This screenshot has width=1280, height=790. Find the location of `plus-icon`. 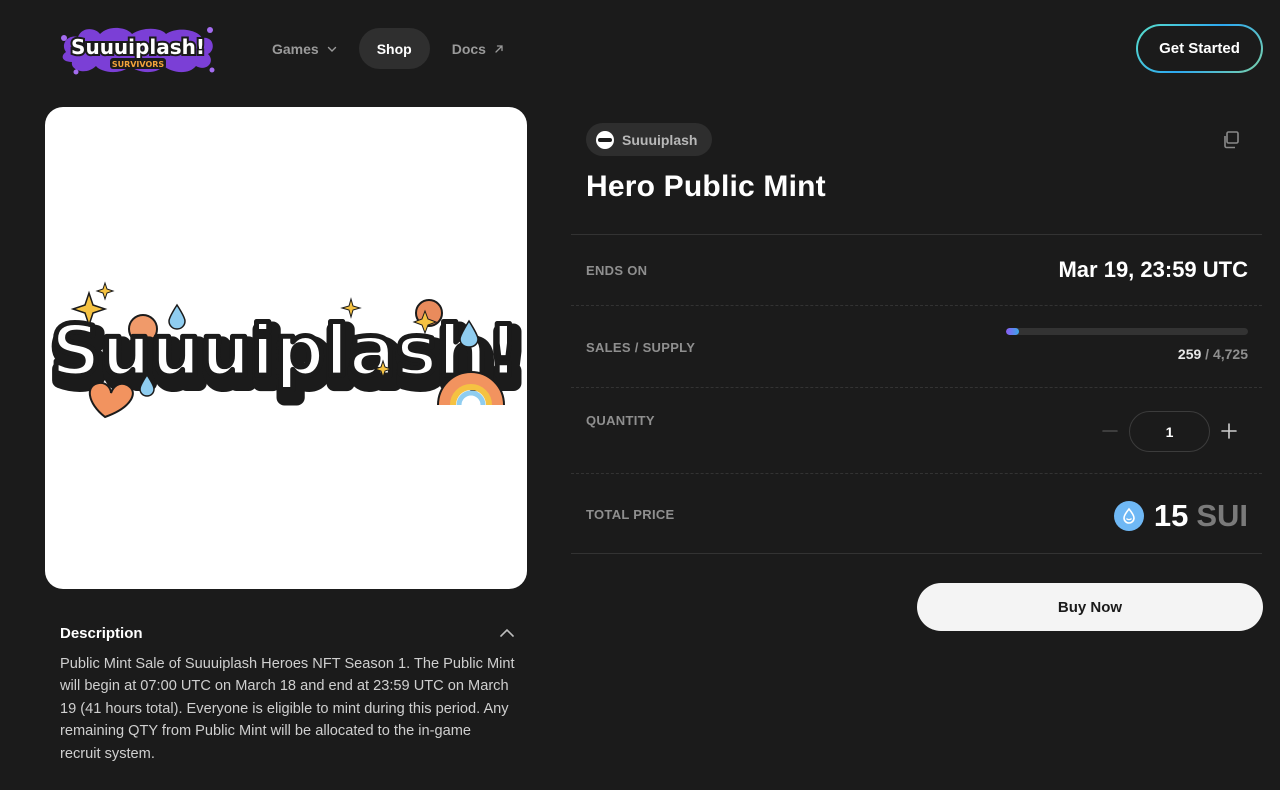

plus-icon is located at coordinates (1229, 431).